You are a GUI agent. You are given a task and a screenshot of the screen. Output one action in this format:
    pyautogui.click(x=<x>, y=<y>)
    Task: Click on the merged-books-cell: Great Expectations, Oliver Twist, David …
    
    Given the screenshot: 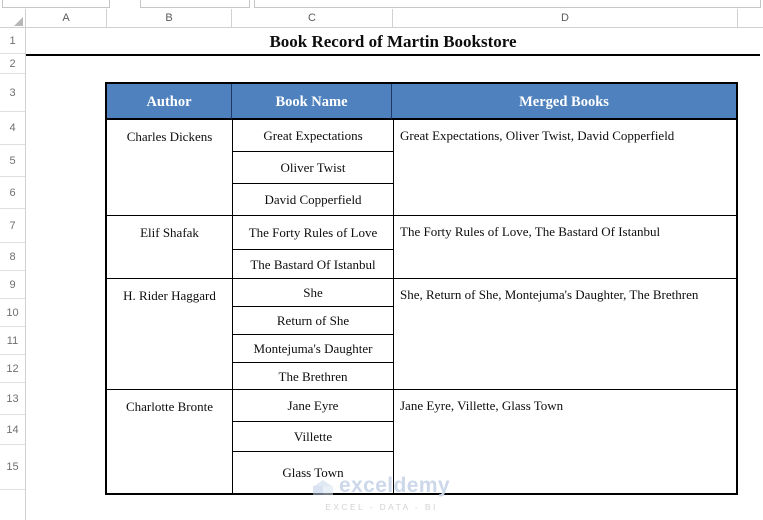 What is the action you would take?
    pyautogui.click(x=566, y=168)
    